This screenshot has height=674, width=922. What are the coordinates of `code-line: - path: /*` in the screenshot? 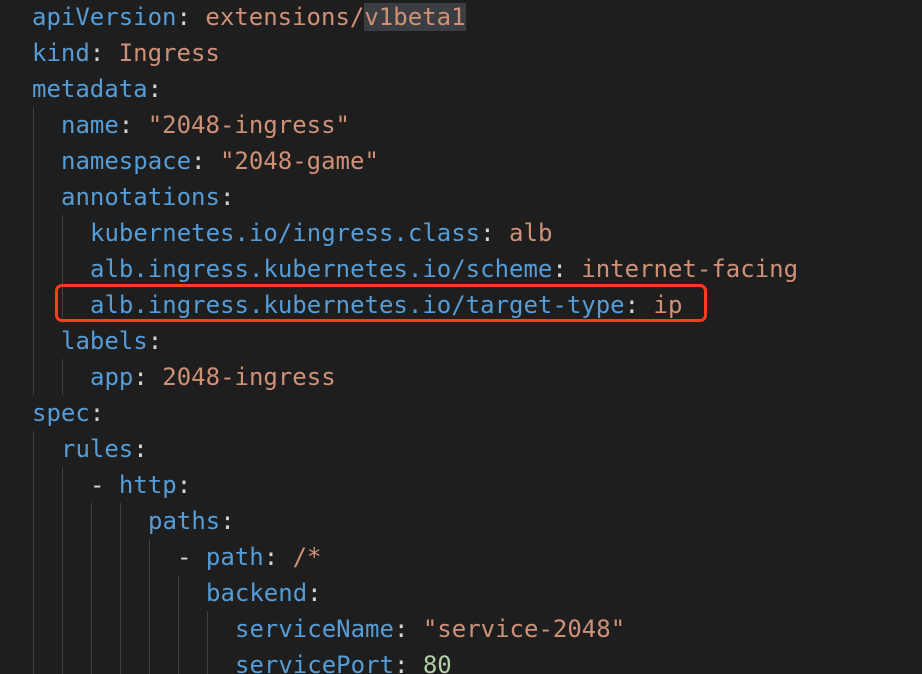 It's located at (249, 557).